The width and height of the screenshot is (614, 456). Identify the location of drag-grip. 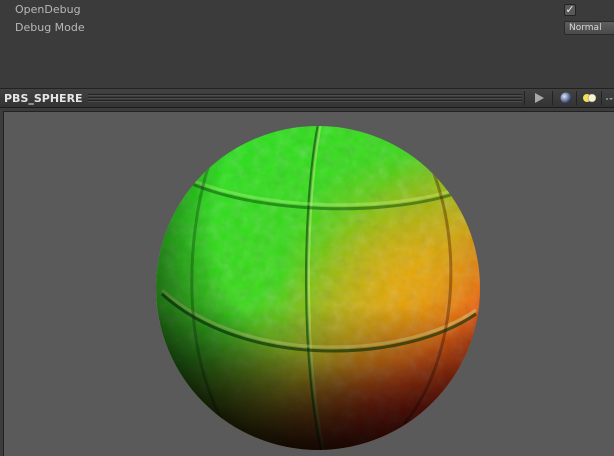
(305, 98).